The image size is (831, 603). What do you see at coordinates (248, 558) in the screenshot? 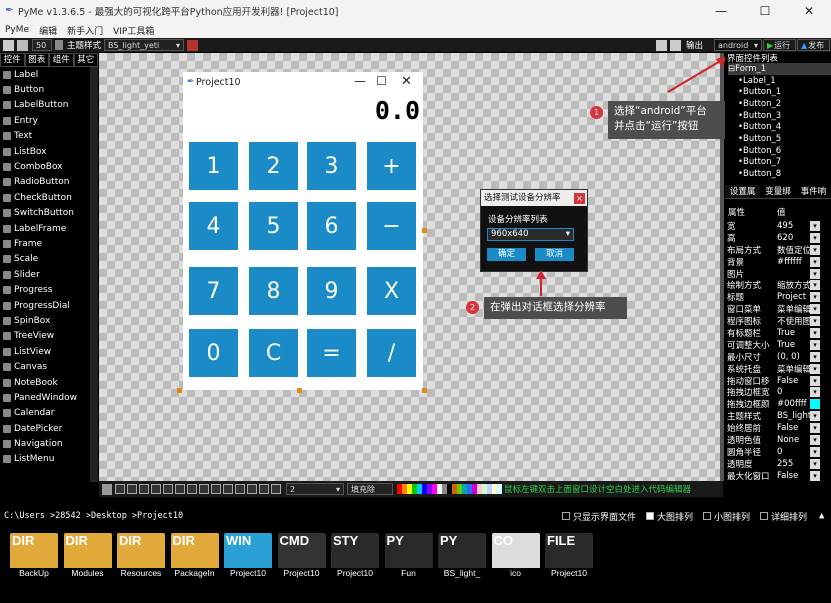
I see `file-icon: WIN Project10` at bounding box center [248, 558].